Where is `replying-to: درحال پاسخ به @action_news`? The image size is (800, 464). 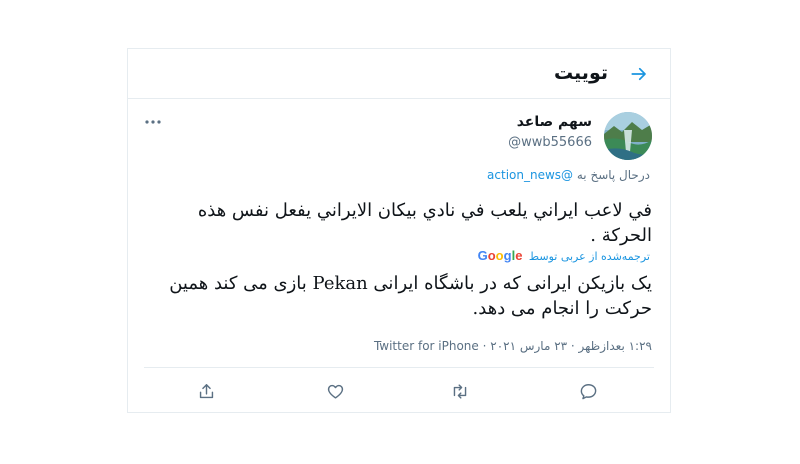
replying-to: درحال پاسخ به @action_news is located at coordinates (568, 175).